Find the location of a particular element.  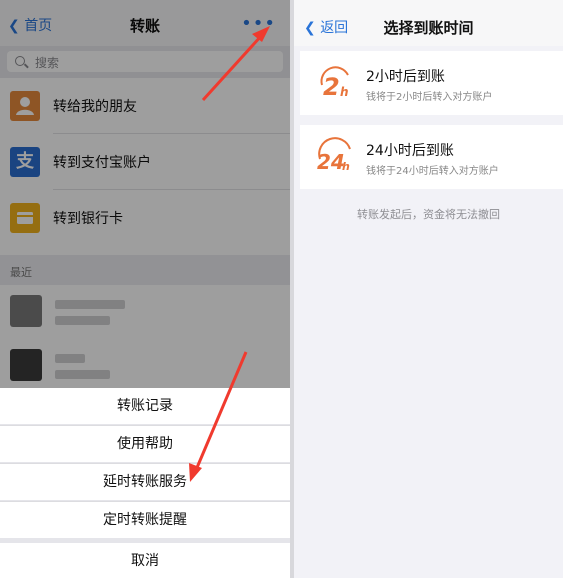

sheet-cancel-button: 取消 is located at coordinates (145, 560).